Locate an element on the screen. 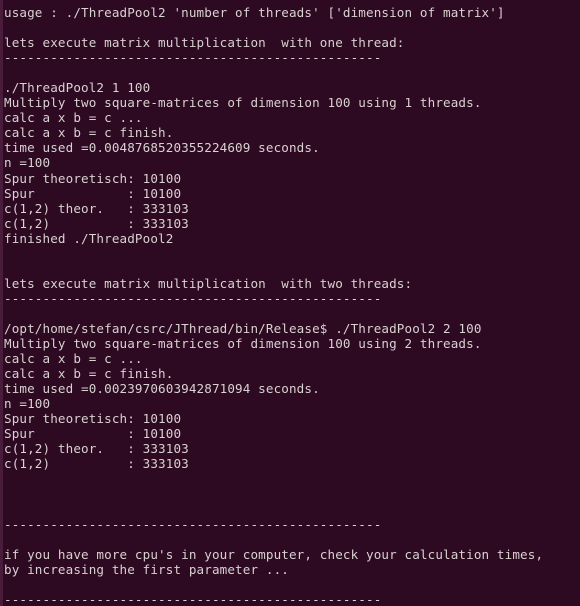 Image resolution: width=580 pixels, height=606 pixels. terminal-line: finished ./ThreadPool2 is located at coordinates (89, 238).